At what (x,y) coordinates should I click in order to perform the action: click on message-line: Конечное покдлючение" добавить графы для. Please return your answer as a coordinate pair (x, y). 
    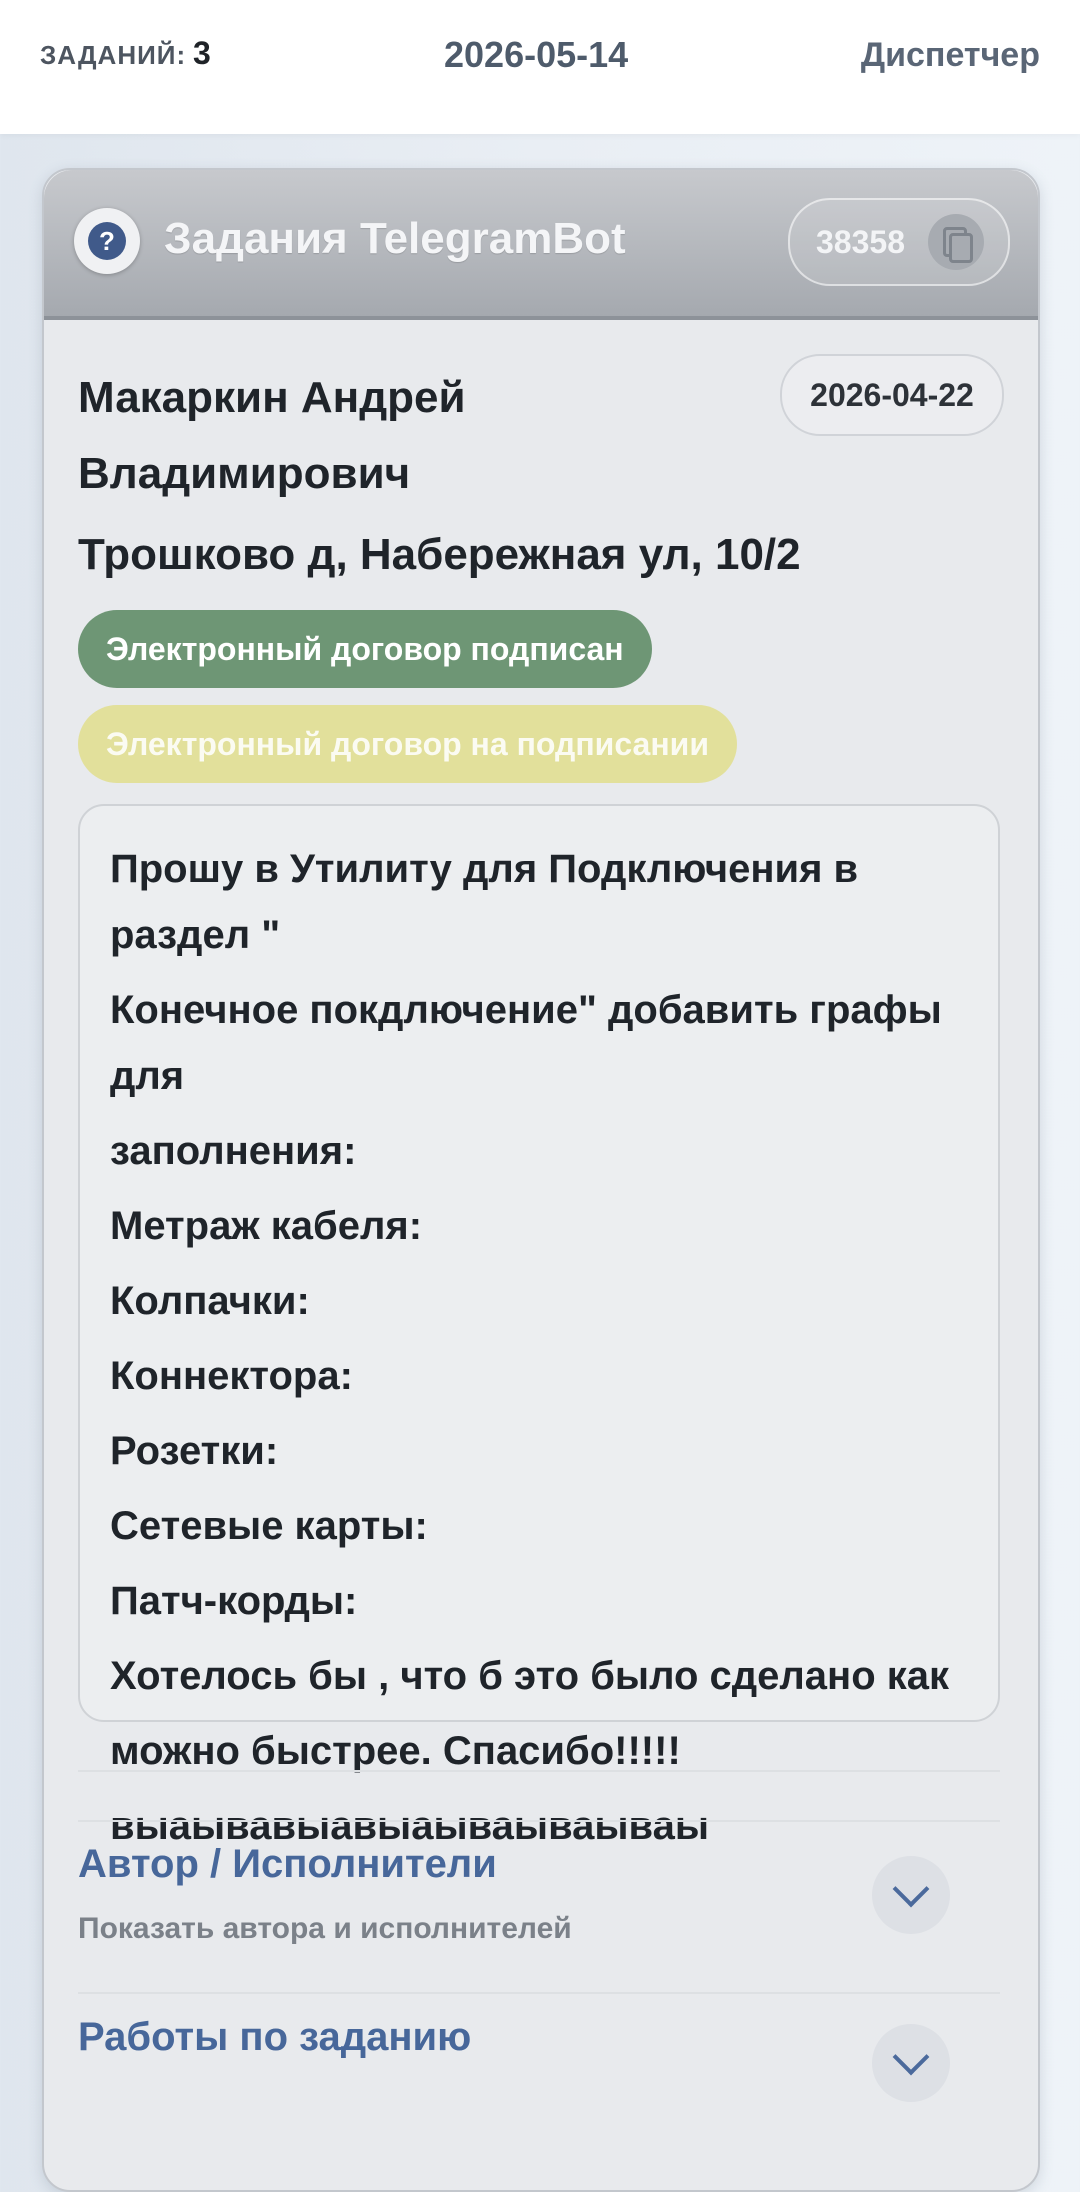
    Looking at the image, I should click on (526, 1043).